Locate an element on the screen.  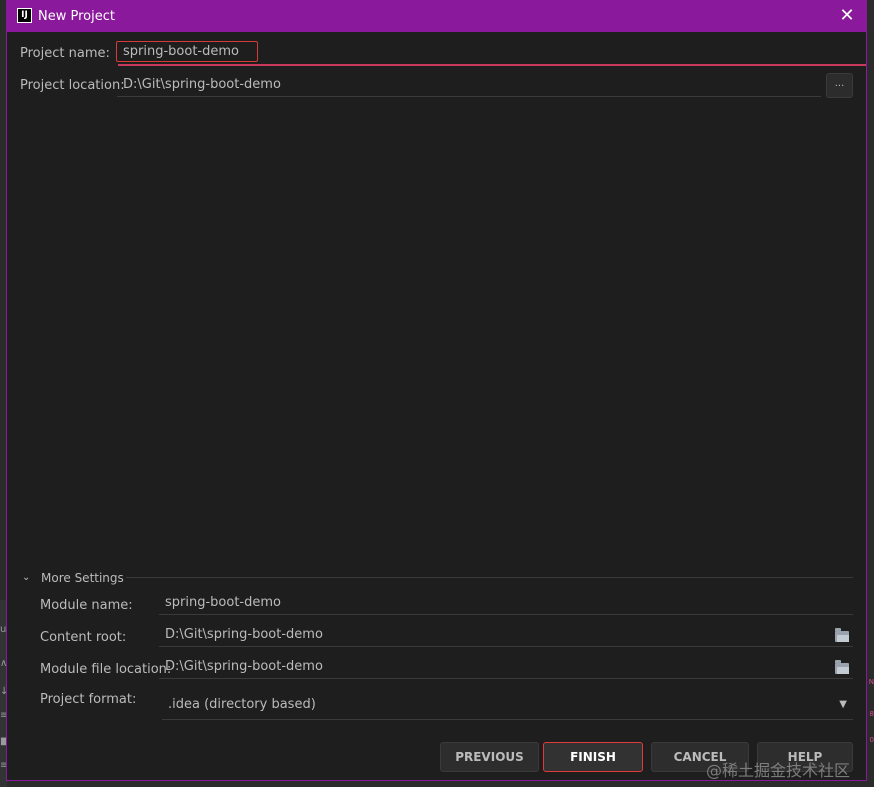
background-ide-edge: N 8 0 is located at coordinates (871, 711).